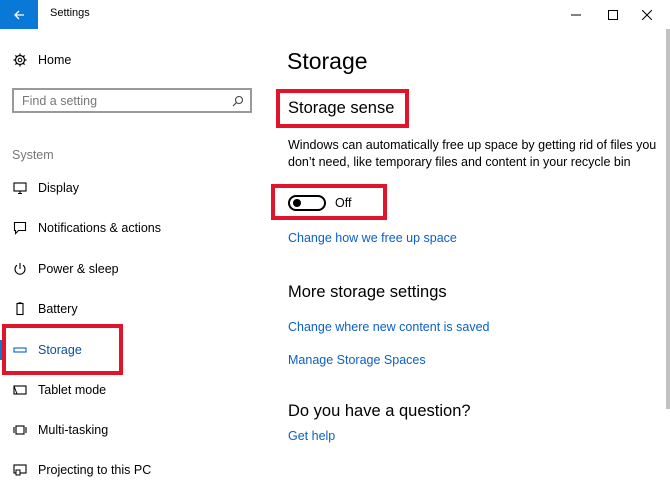 This screenshot has height=490, width=670. What do you see at coordinates (357, 360) in the screenshot?
I see `manage-storage-spaces-link: Manage Storage Spaces` at bounding box center [357, 360].